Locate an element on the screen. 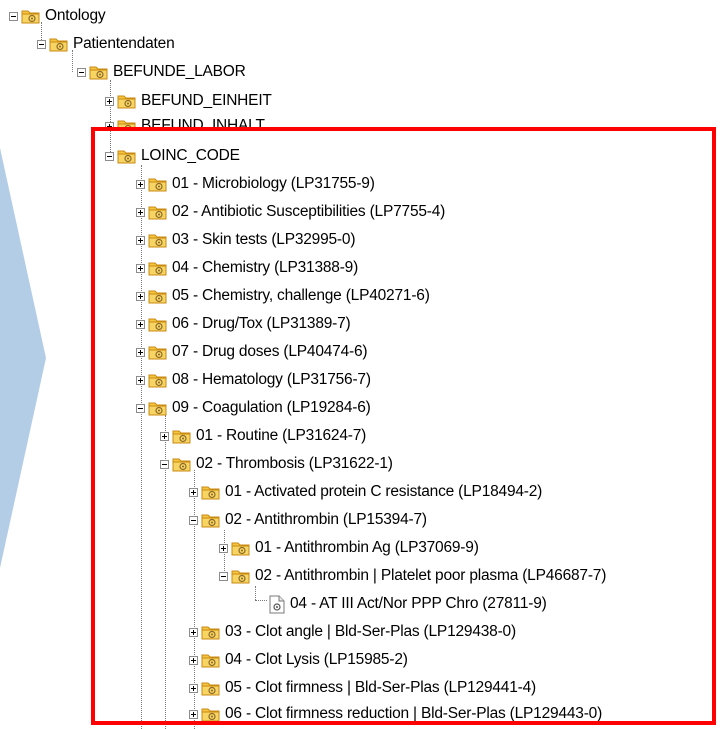 Image resolution: width=726 pixels, height=729 pixels. tree-node-drug-tox: 06 - Drug/Tox (LP31389-7) is located at coordinates (243, 324).